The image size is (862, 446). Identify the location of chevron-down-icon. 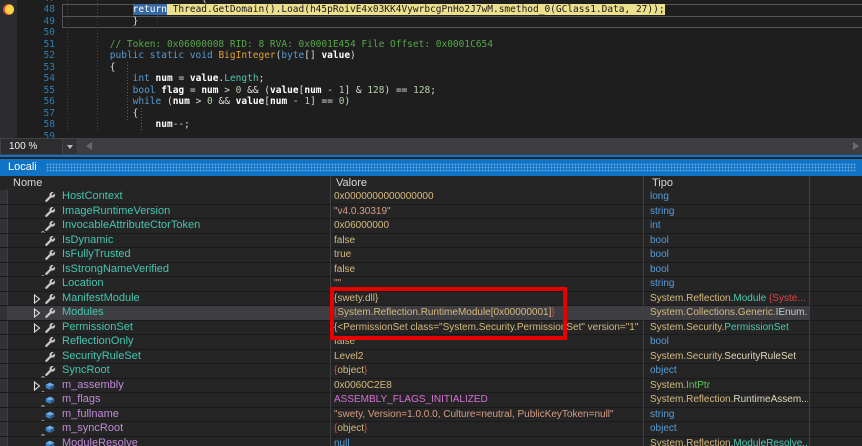
(70, 146).